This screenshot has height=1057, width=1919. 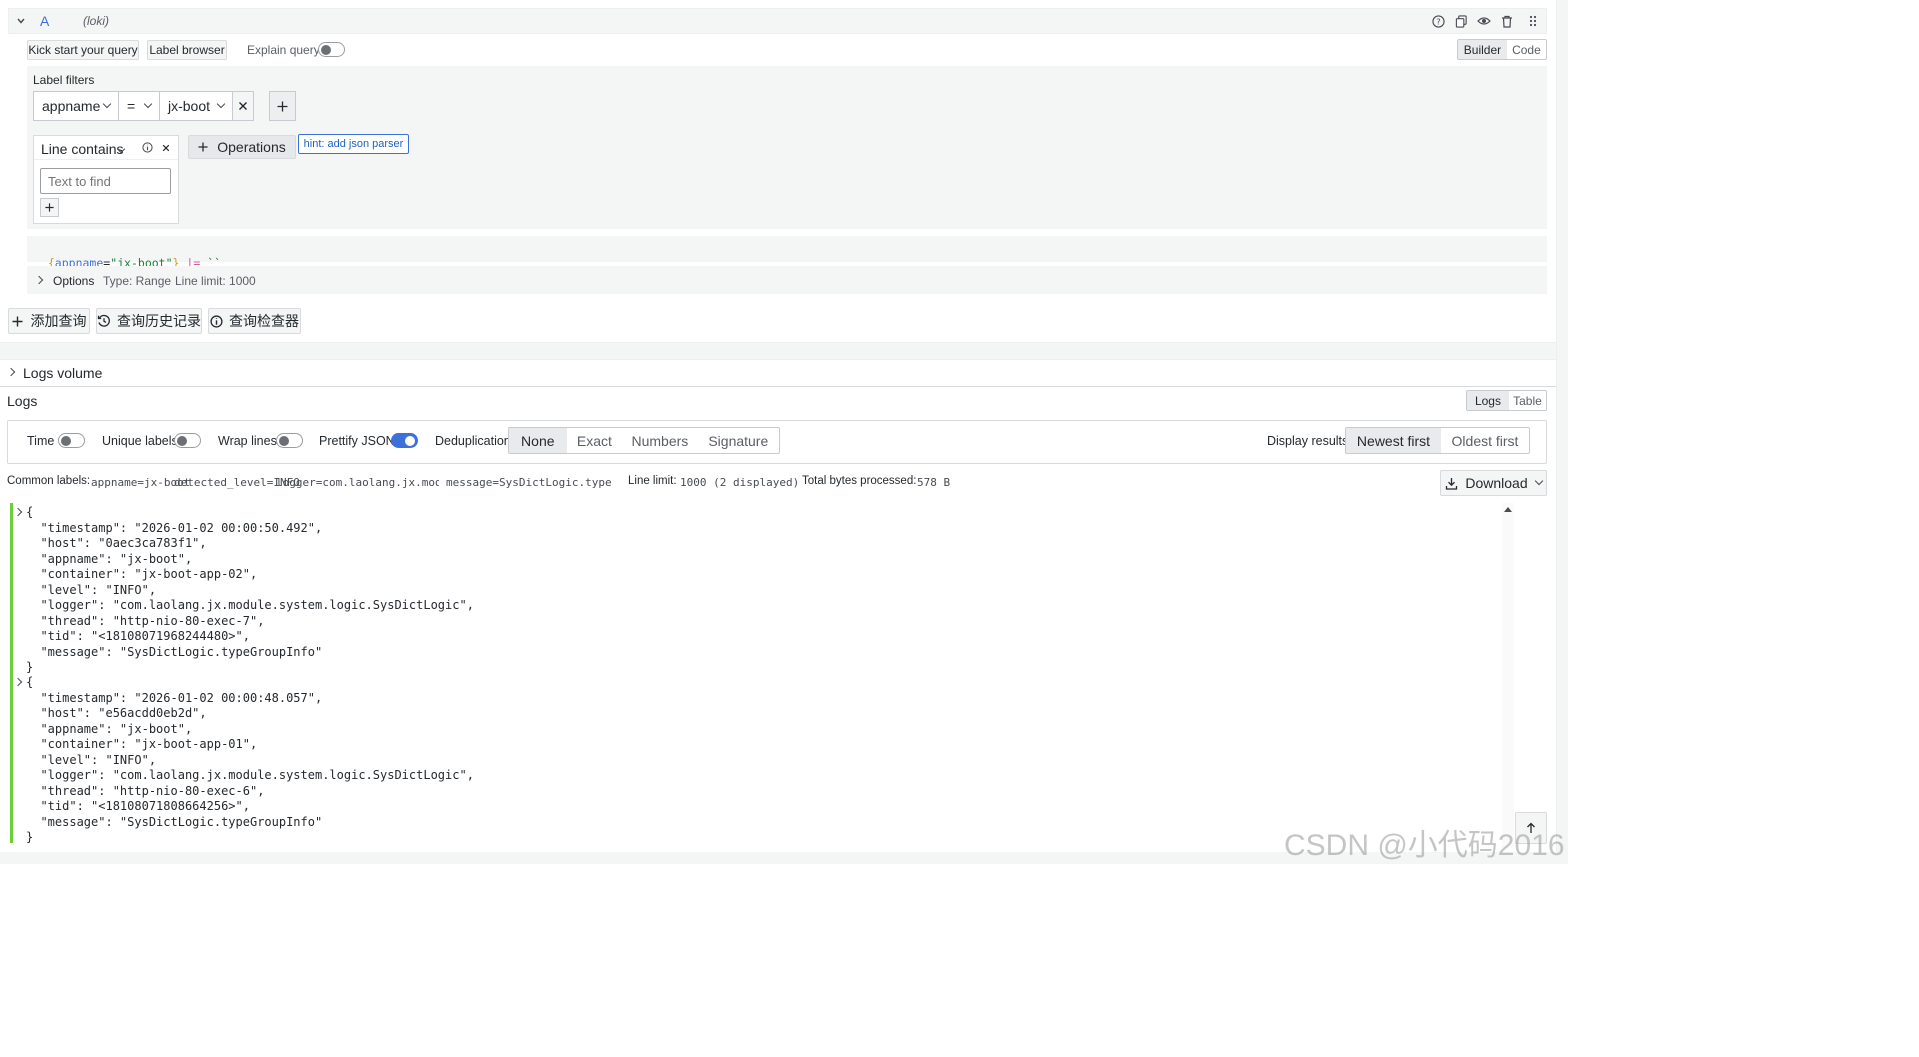 What do you see at coordinates (21, 21) in the screenshot?
I see `collapse-query-icon` at bounding box center [21, 21].